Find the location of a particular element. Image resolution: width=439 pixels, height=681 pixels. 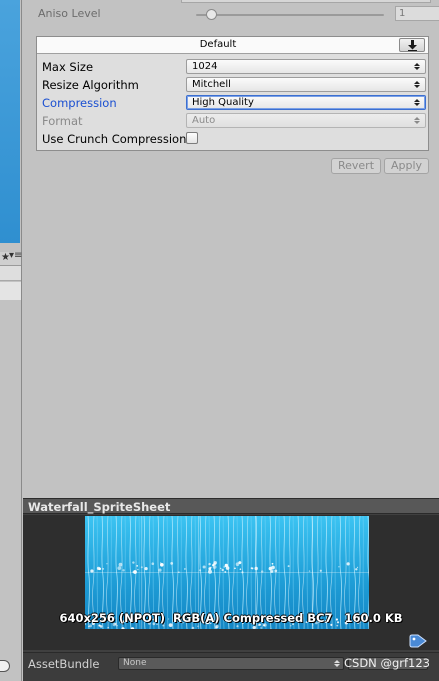

compression-row: Compression High Quality is located at coordinates (234, 102).